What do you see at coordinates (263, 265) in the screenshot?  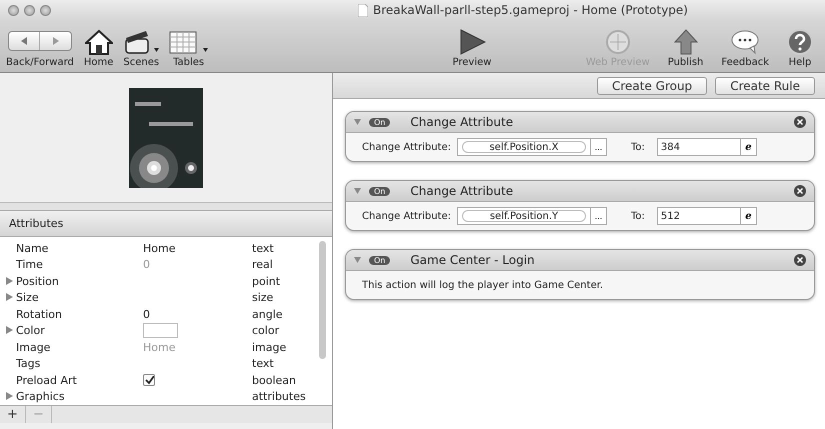 I see `attribute-type: real` at bounding box center [263, 265].